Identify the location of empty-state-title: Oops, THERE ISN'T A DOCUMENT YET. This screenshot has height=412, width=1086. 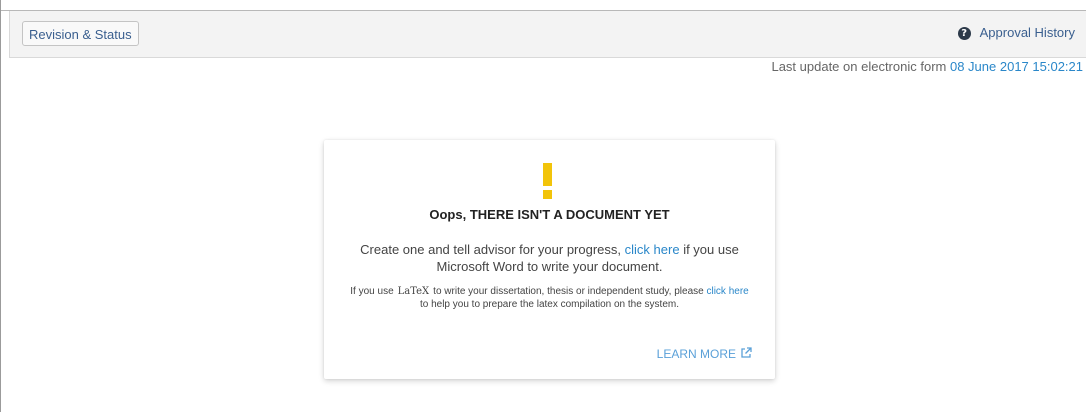
(549, 214).